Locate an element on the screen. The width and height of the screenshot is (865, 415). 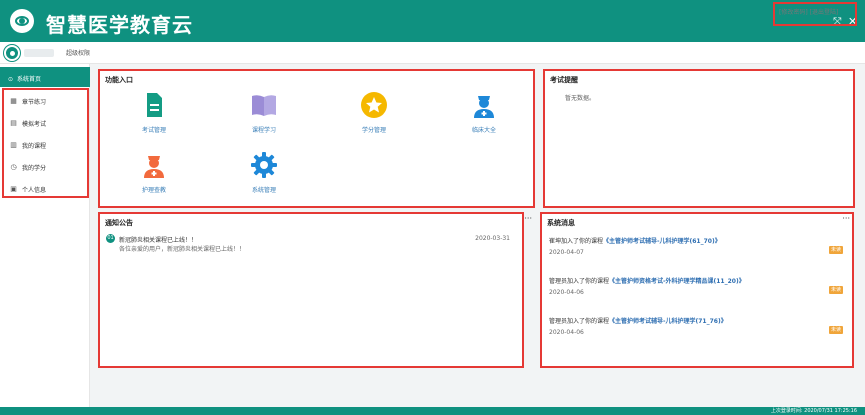
exam-empty-text: 暂无数据。 is located at coordinates (580, 98).